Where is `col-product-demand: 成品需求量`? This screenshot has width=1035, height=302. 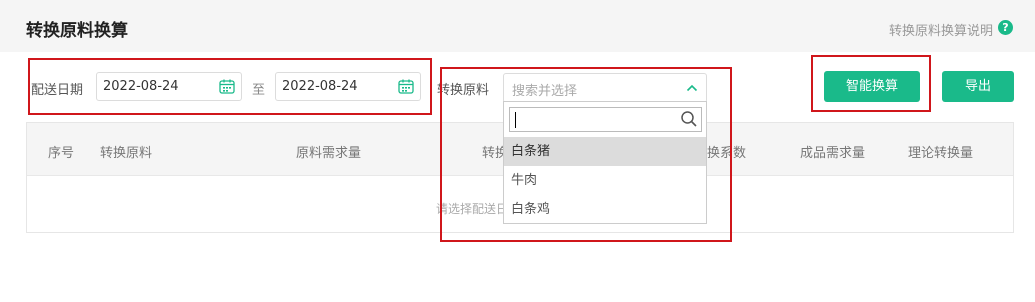 col-product-demand: 成品需求量 is located at coordinates (833, 153).